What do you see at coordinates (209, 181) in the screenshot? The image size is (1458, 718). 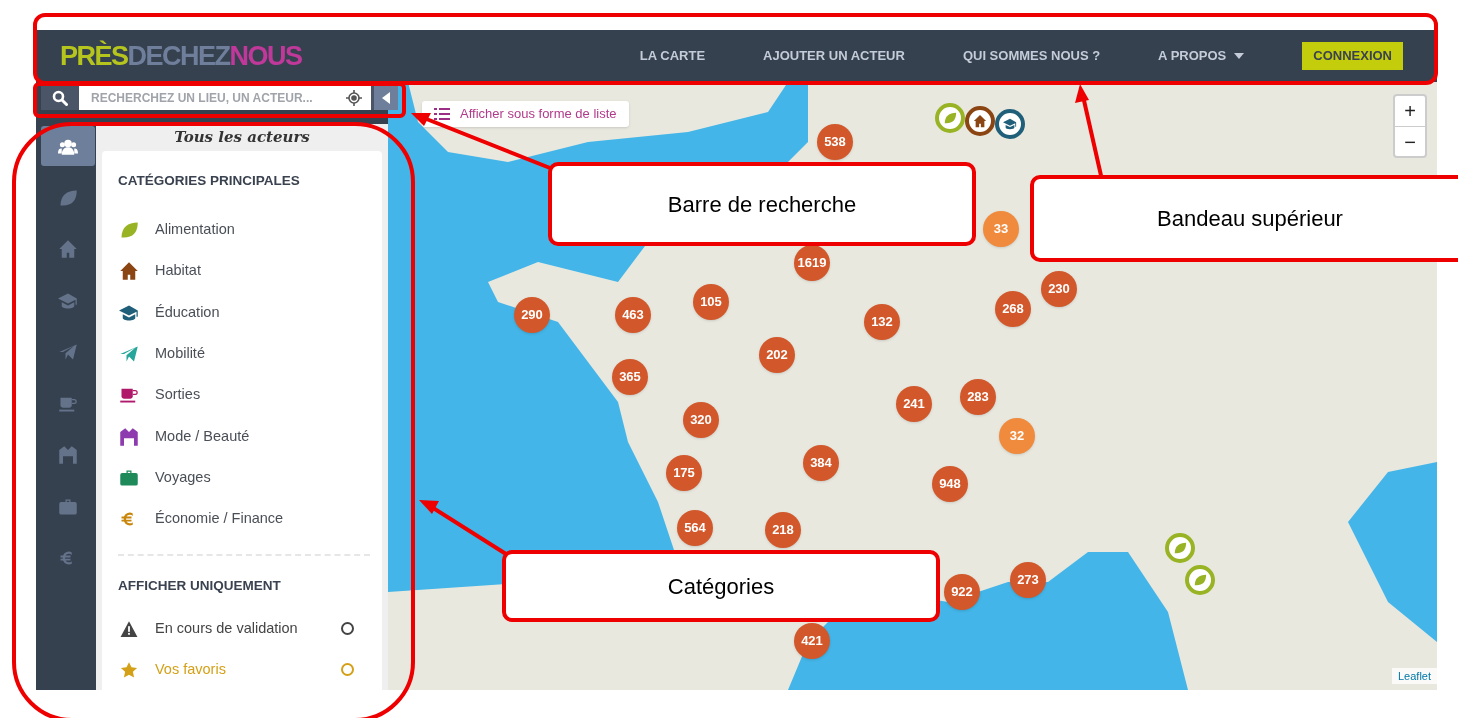 I see `section-heading: CATÉGORIES PRINCIPALES` at bounding box center [209, 181].